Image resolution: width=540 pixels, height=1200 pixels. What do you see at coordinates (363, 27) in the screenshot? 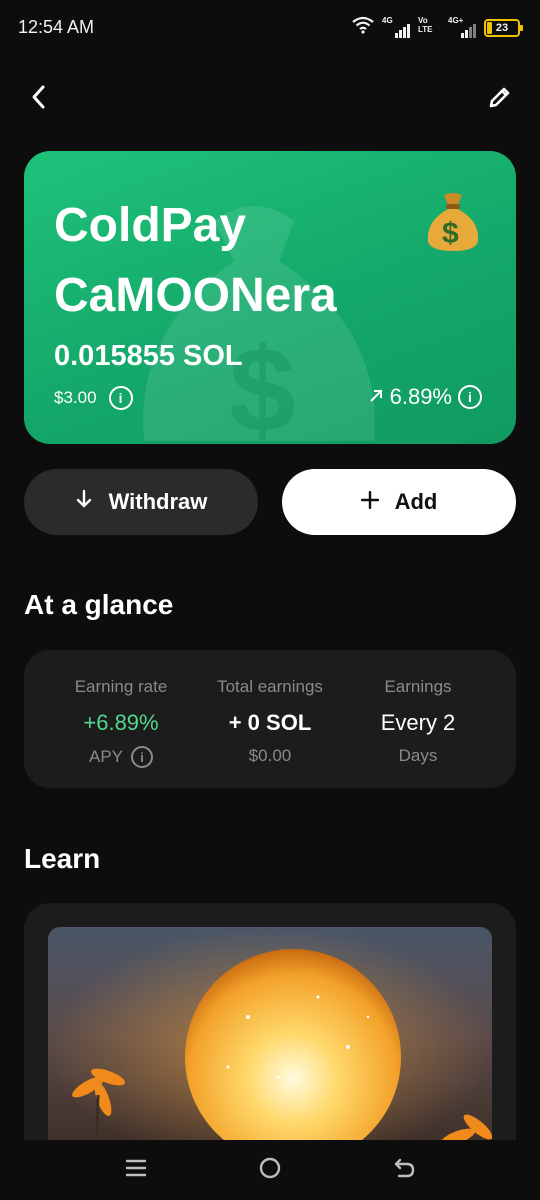
I see `wifi-icon` at bounding box center [363, 27].